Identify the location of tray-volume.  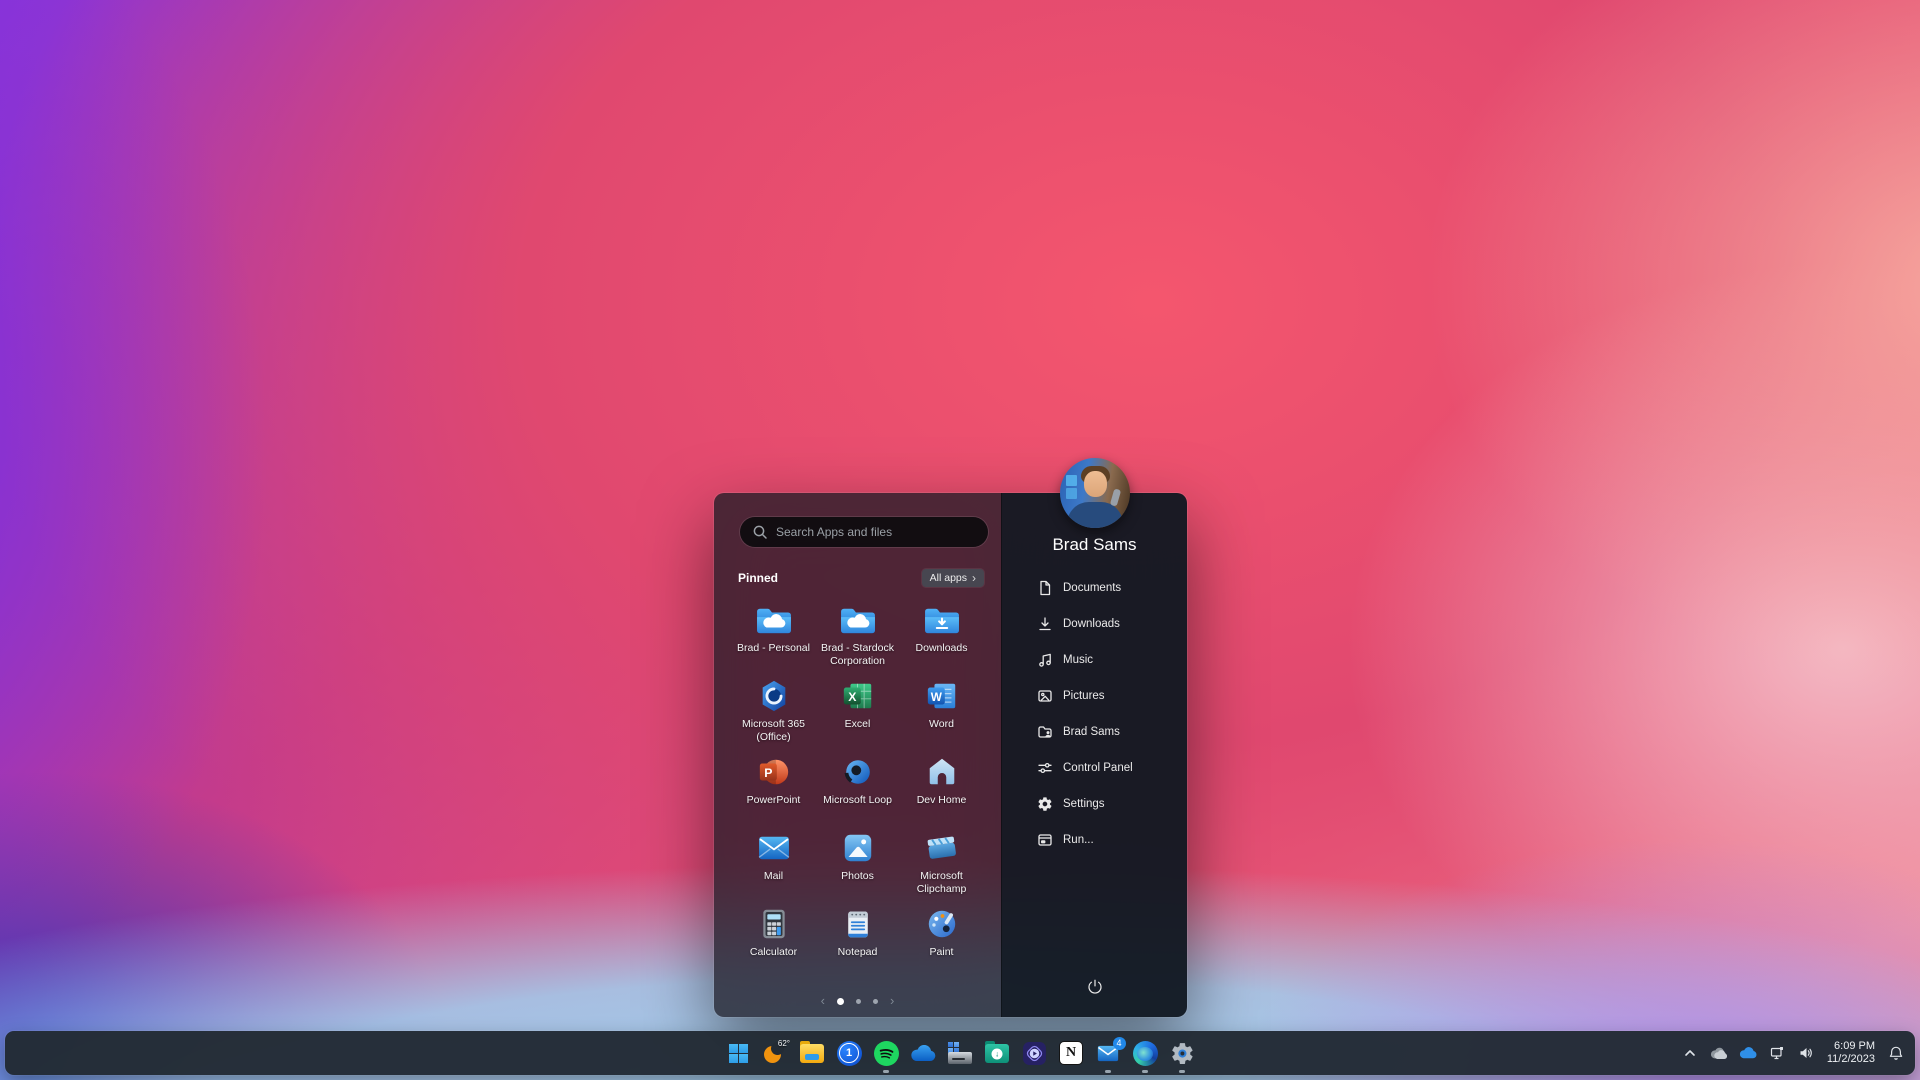
(1806, 1053).